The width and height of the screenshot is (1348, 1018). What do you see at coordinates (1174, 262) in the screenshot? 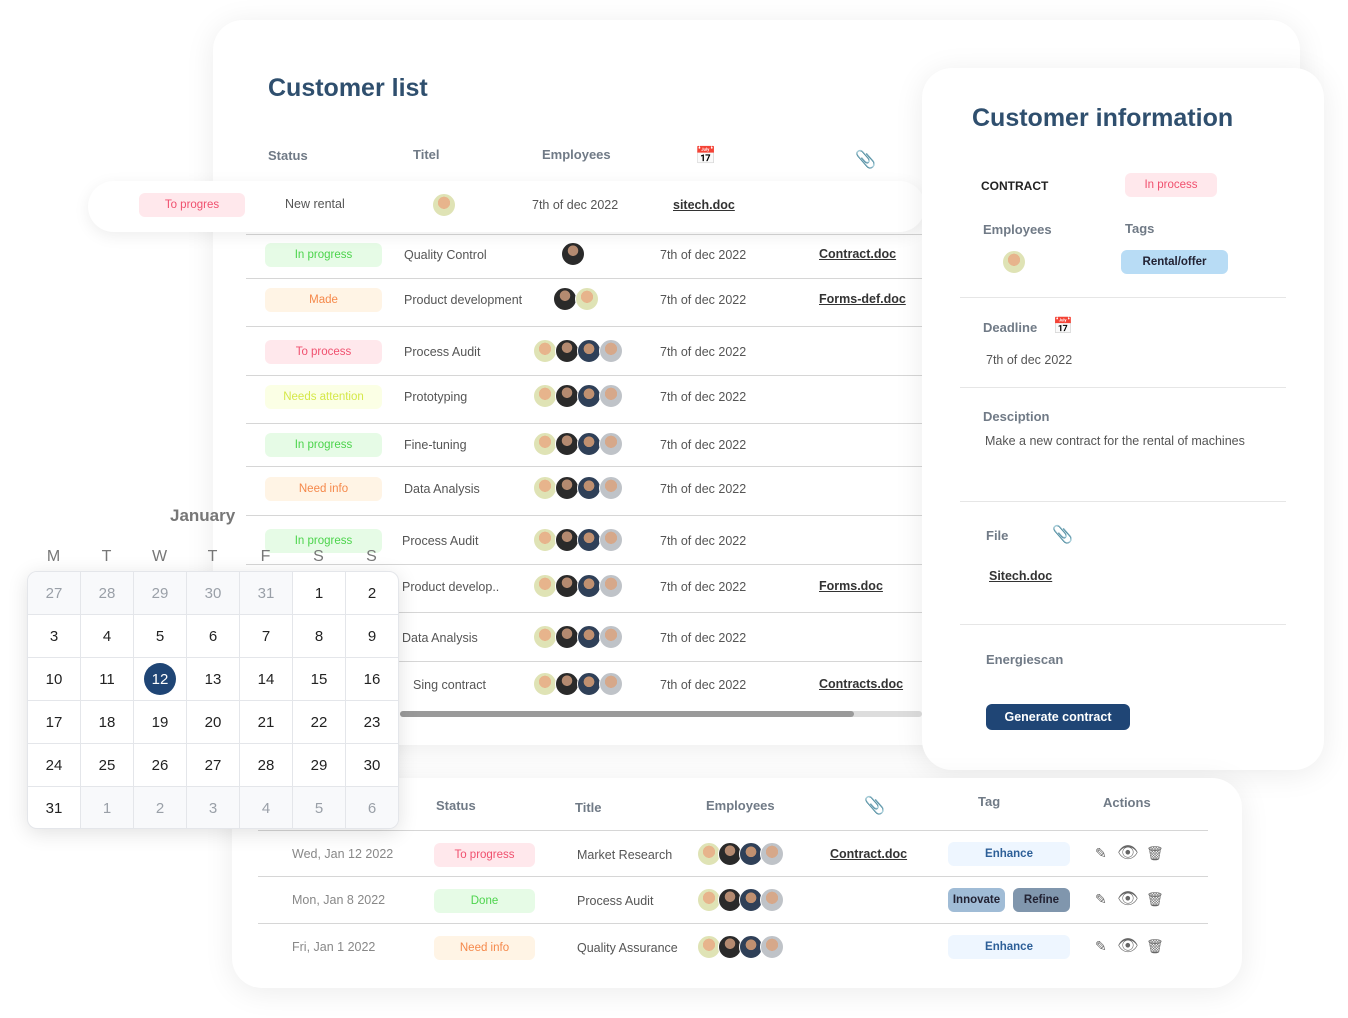
I see `tag-badge: Rental/offer` at bounding box center [1174, 262].